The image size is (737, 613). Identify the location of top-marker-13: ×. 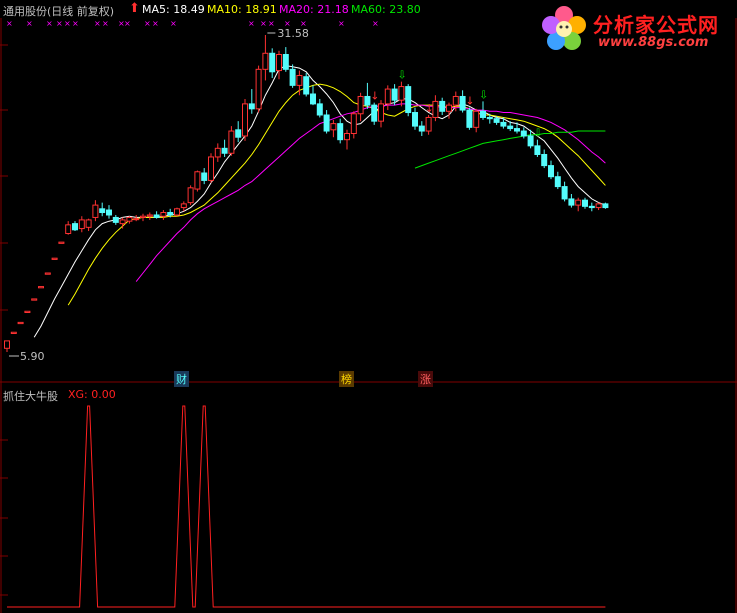
(251, 23).